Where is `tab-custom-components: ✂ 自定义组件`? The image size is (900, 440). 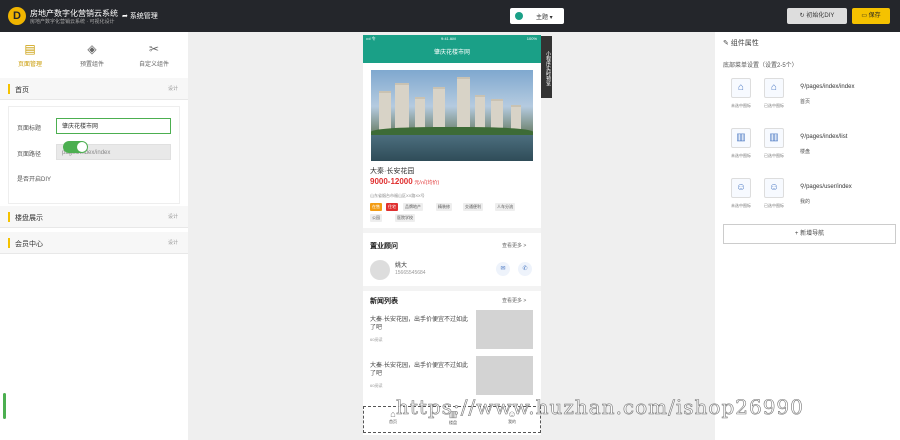
tab-custom-components: ✂ 自定义组件 is located at coordinates (154, 55).